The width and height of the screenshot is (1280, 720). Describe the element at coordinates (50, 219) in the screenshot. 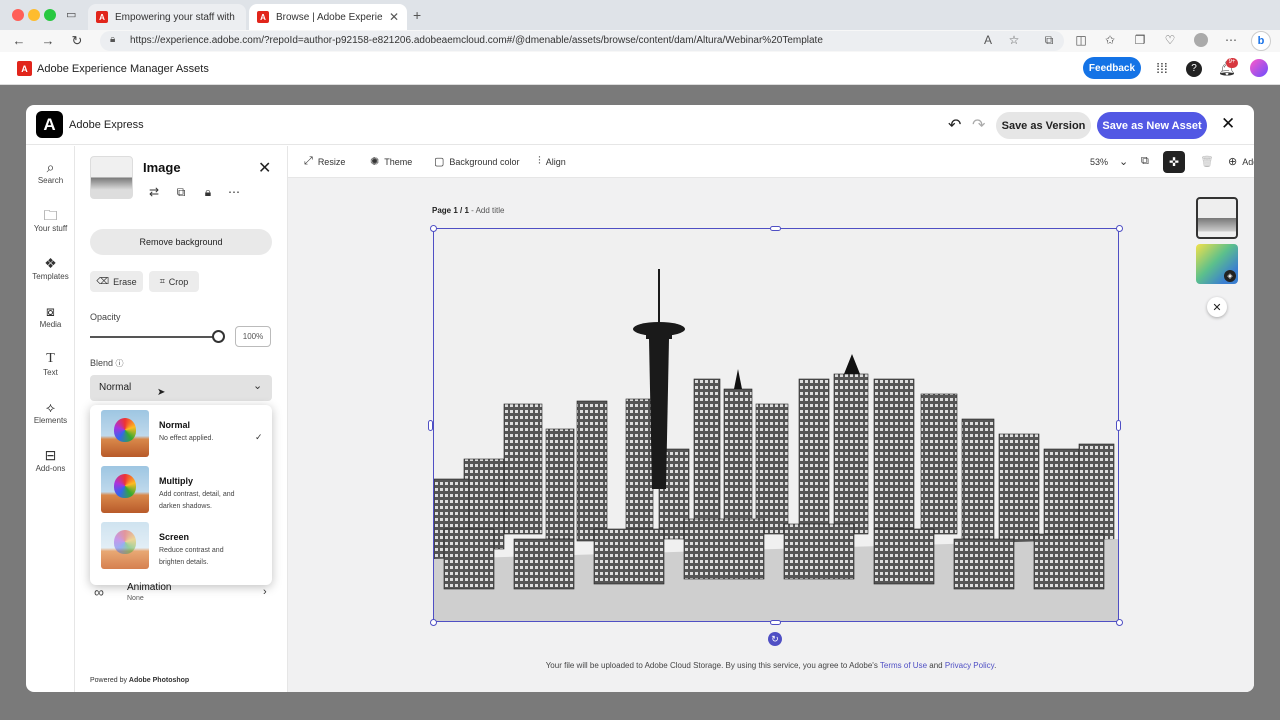

I see `rail-your-stuff: 🗀︎ Your stuff` at that location.